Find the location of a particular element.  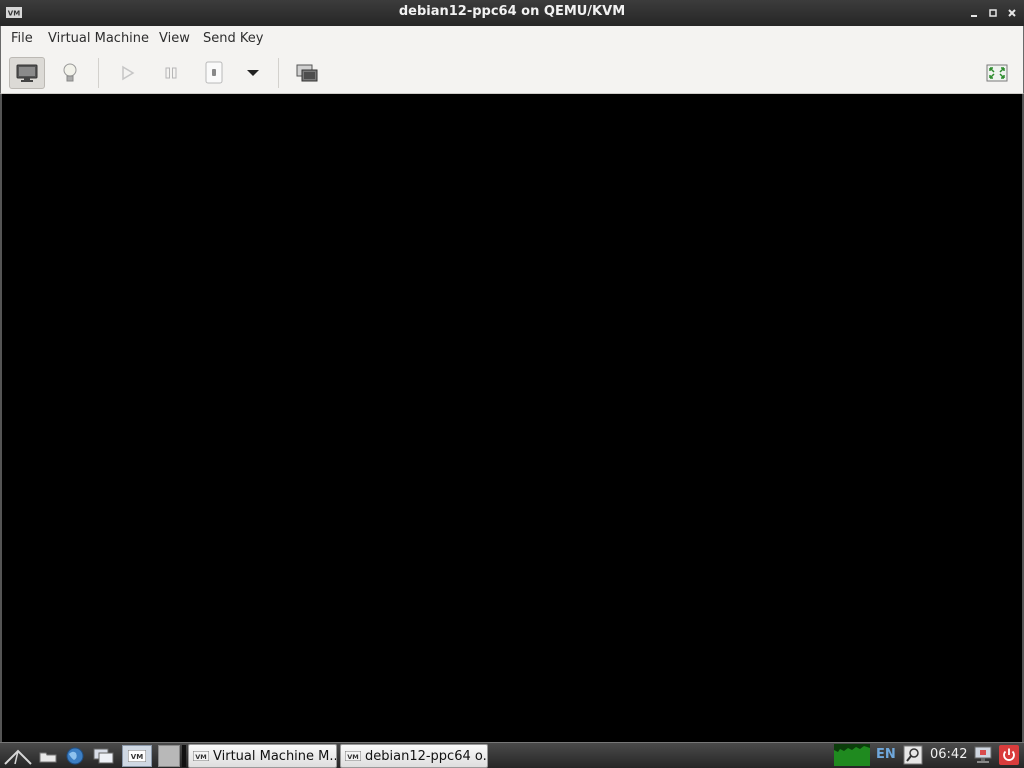

menu-icon is located at coordinates (18, 757).